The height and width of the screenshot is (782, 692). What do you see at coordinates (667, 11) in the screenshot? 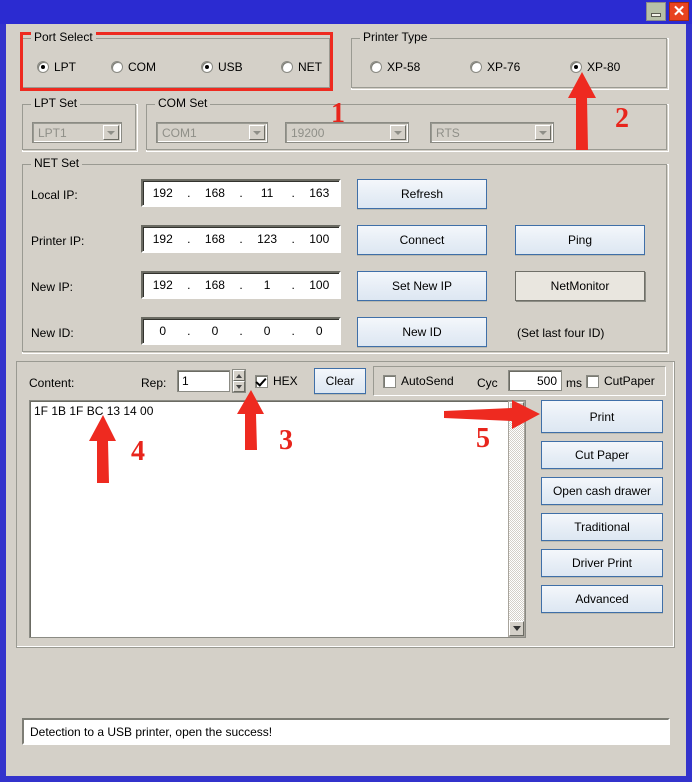
I see `window-controls: ✕` at bounding box center [667, 11].